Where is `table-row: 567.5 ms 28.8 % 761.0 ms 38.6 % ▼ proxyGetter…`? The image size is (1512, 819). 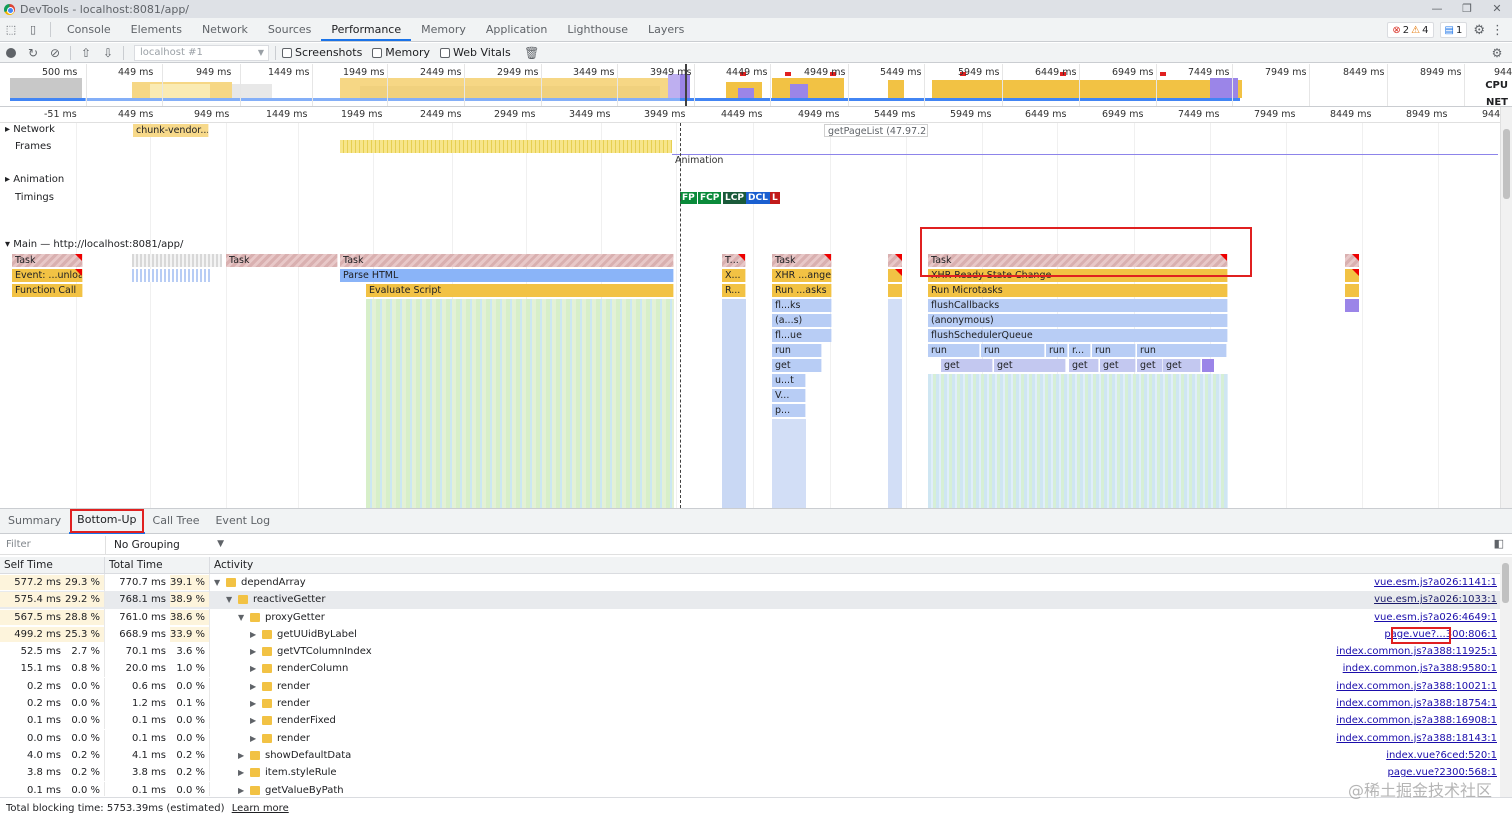
table-row: 567.5 ms 28.8 % 761.0 ms 38.6 % ▼ proxyGetter… is located at coordinates (750, 617).